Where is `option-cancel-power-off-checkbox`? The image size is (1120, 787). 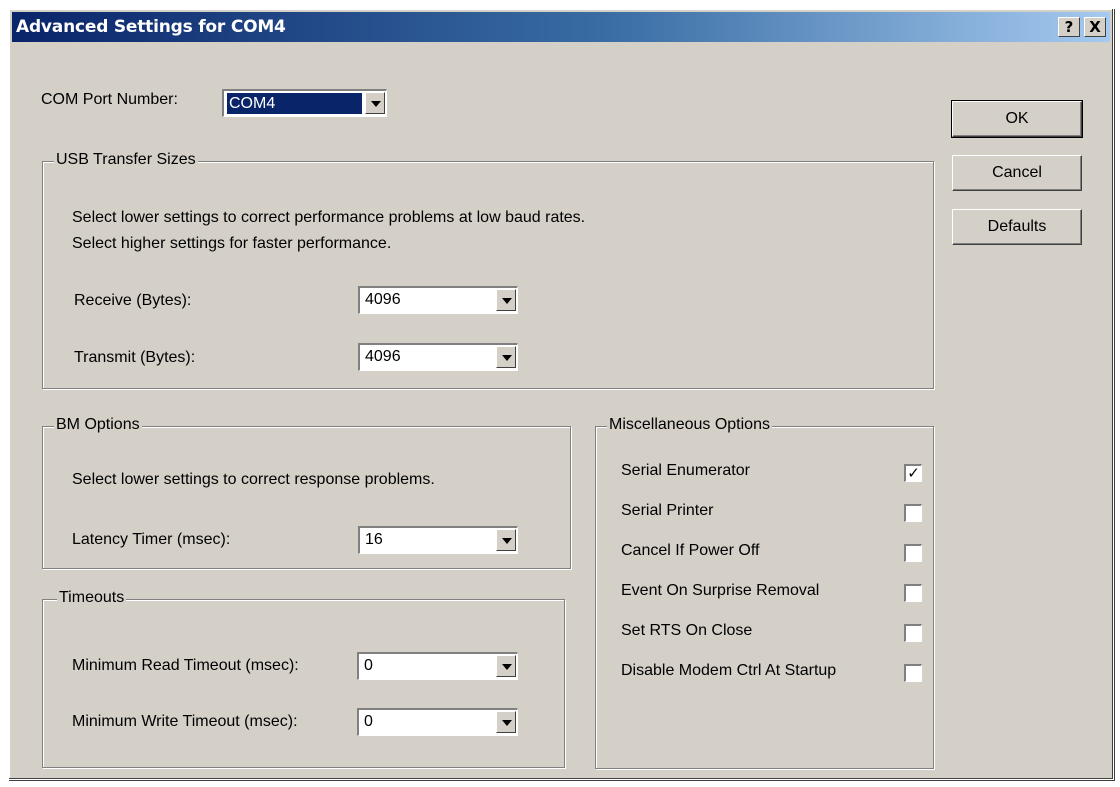
option-cancel-power-off-checkbox is located at coordinates (913, 553).